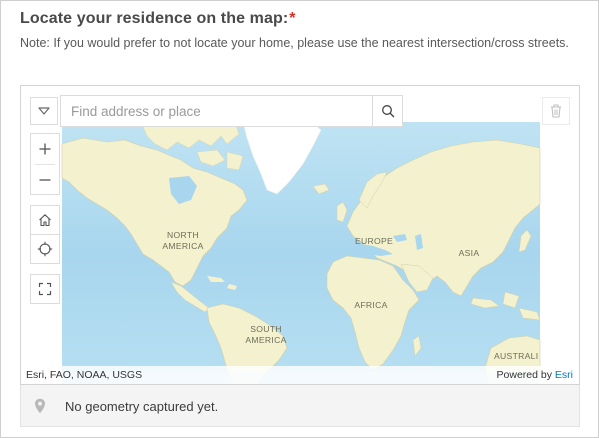 The image size is (599, 438). I want to click on geometry-status-bar: No geometry captured yet., so click(300, 406).